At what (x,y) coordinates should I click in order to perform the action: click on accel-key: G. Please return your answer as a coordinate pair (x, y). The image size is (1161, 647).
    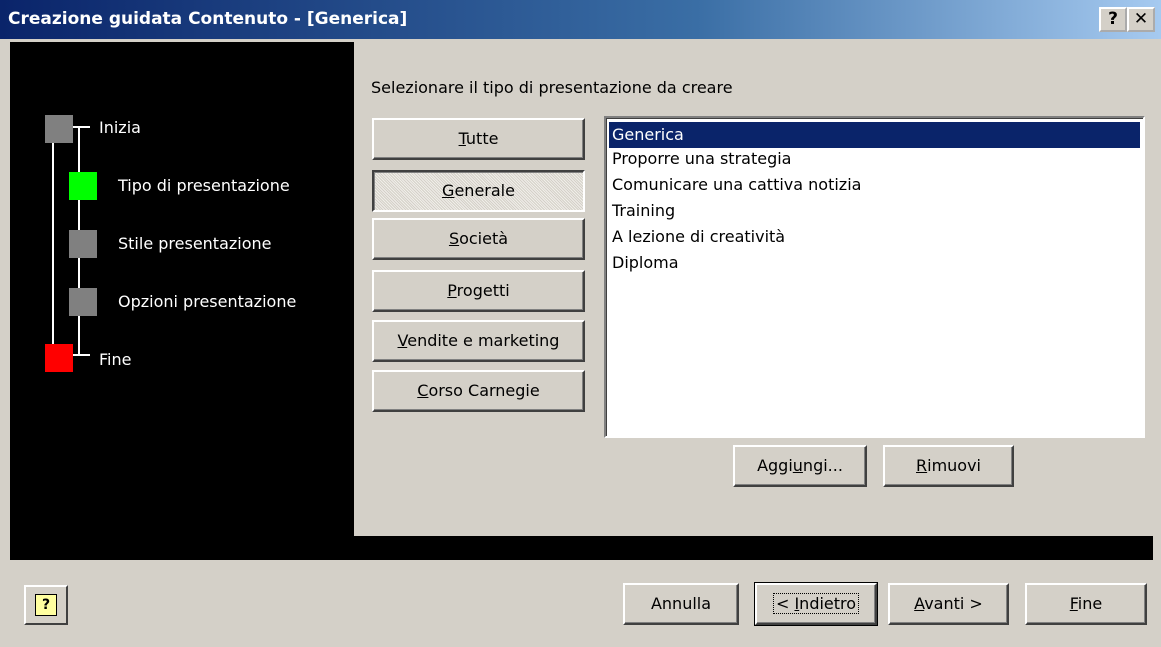
    Looking at the image, I should click on (448, 190).